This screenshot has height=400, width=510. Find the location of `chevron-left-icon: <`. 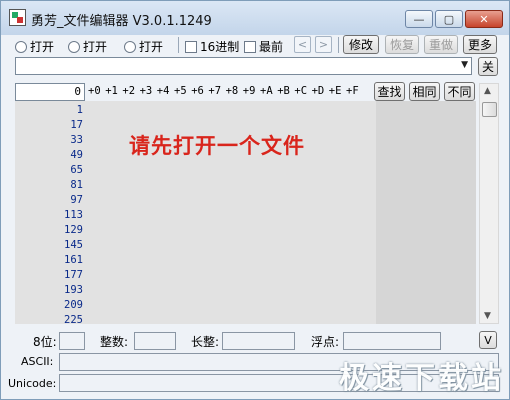

chevron-left-icon: < is located at coordinates (302, 44).